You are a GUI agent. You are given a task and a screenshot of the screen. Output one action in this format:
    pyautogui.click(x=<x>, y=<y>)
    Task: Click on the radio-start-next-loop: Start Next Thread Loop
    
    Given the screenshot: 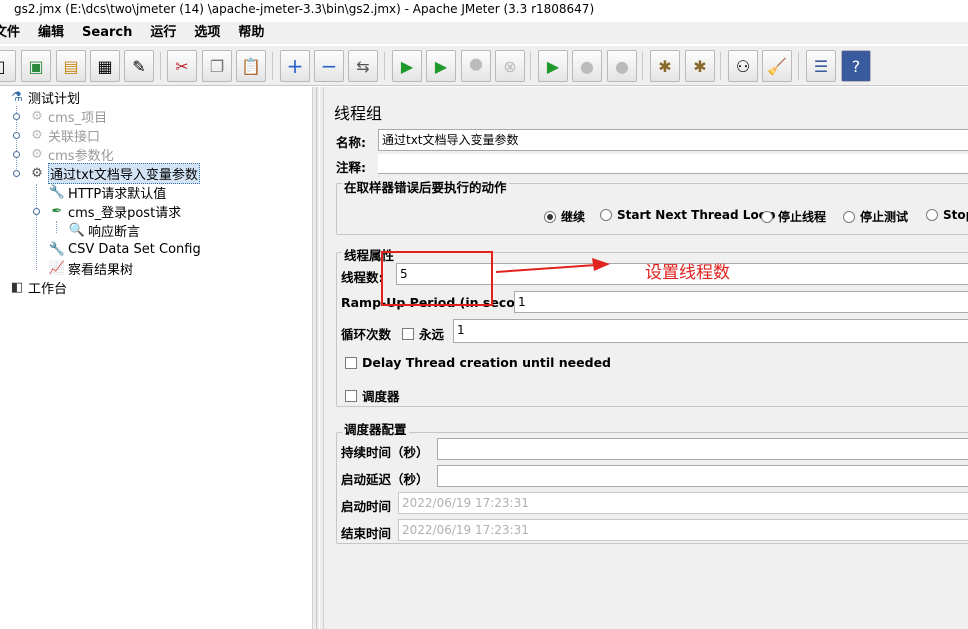 What is the action you would take?
    pyautogui.click(x=688, y=215)
    